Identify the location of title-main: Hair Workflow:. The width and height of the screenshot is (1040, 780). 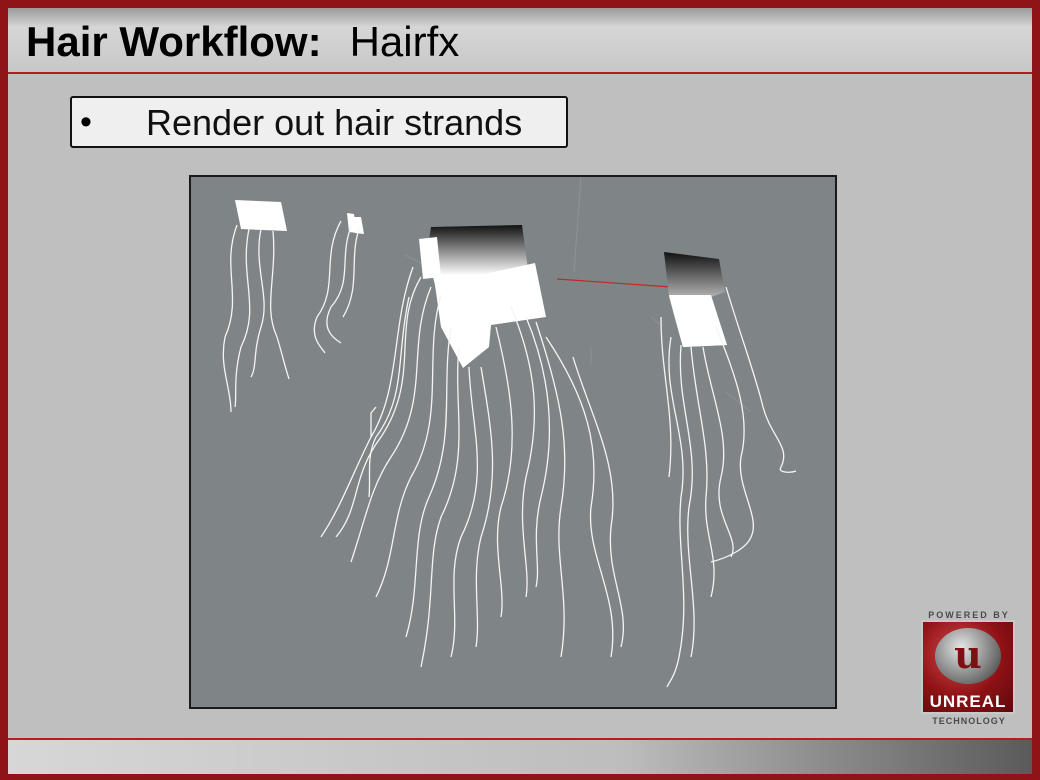
(174, 41).